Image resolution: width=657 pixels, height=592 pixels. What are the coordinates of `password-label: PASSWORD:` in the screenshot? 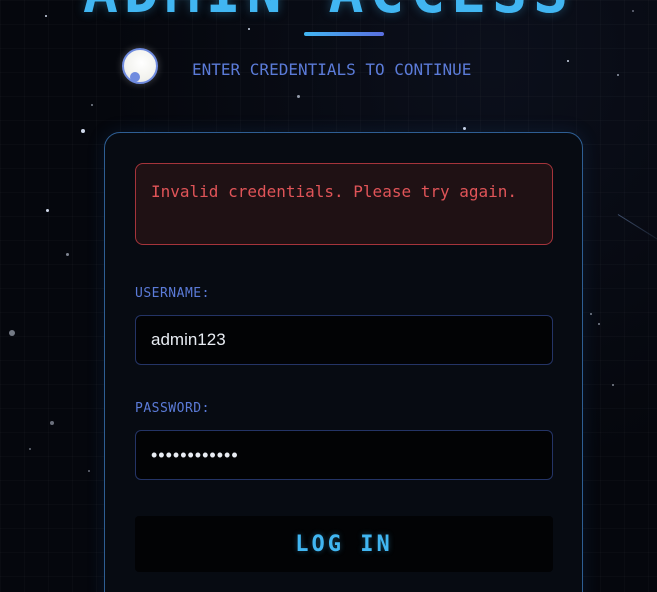 It's located at (172, 408).